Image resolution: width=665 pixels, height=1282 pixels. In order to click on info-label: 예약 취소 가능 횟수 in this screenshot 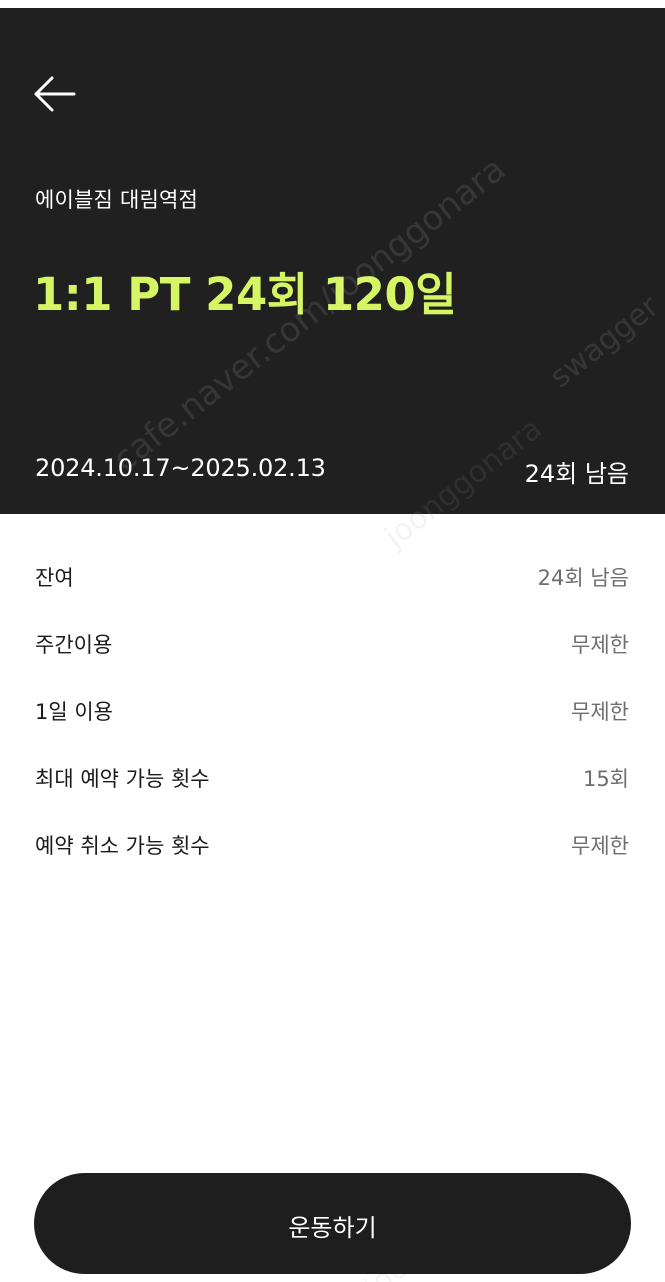, I will do `click(122, 846)`.